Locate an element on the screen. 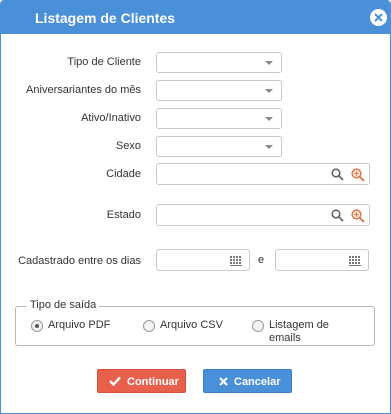 This screenshot has height=414, width=391. date-separator: e is located at coordinates (261, 260).